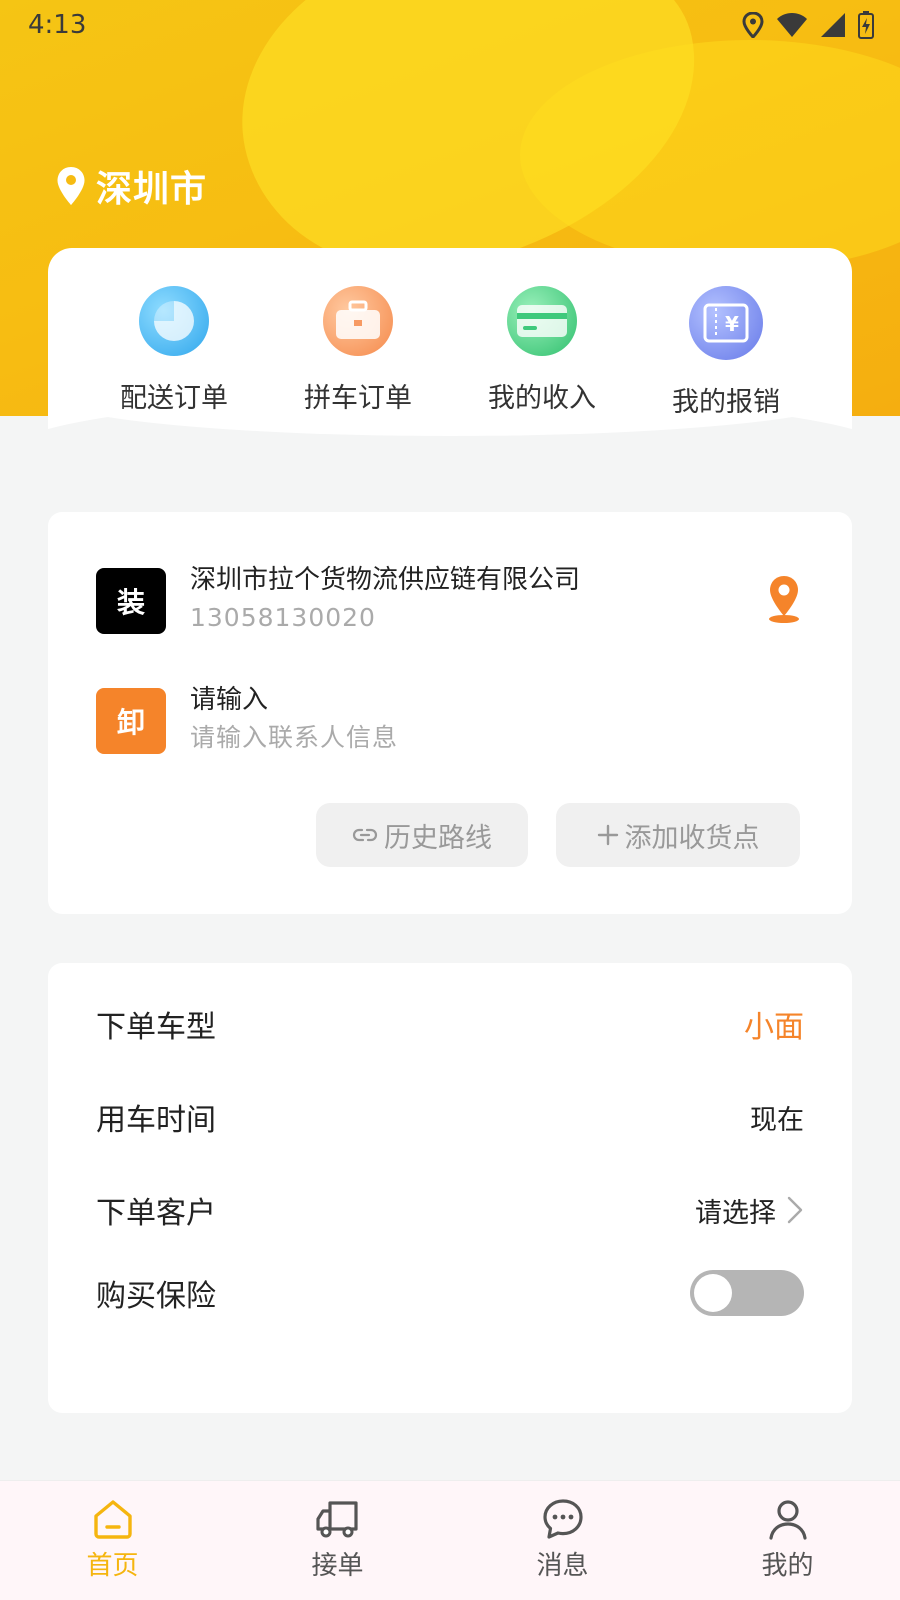 The width and height of the screenshot is (900, 1600). What do you see at coordinates (450, 25) in the screenshot?
I see `status-bar: 4:13` at bounding box center [450, 25].